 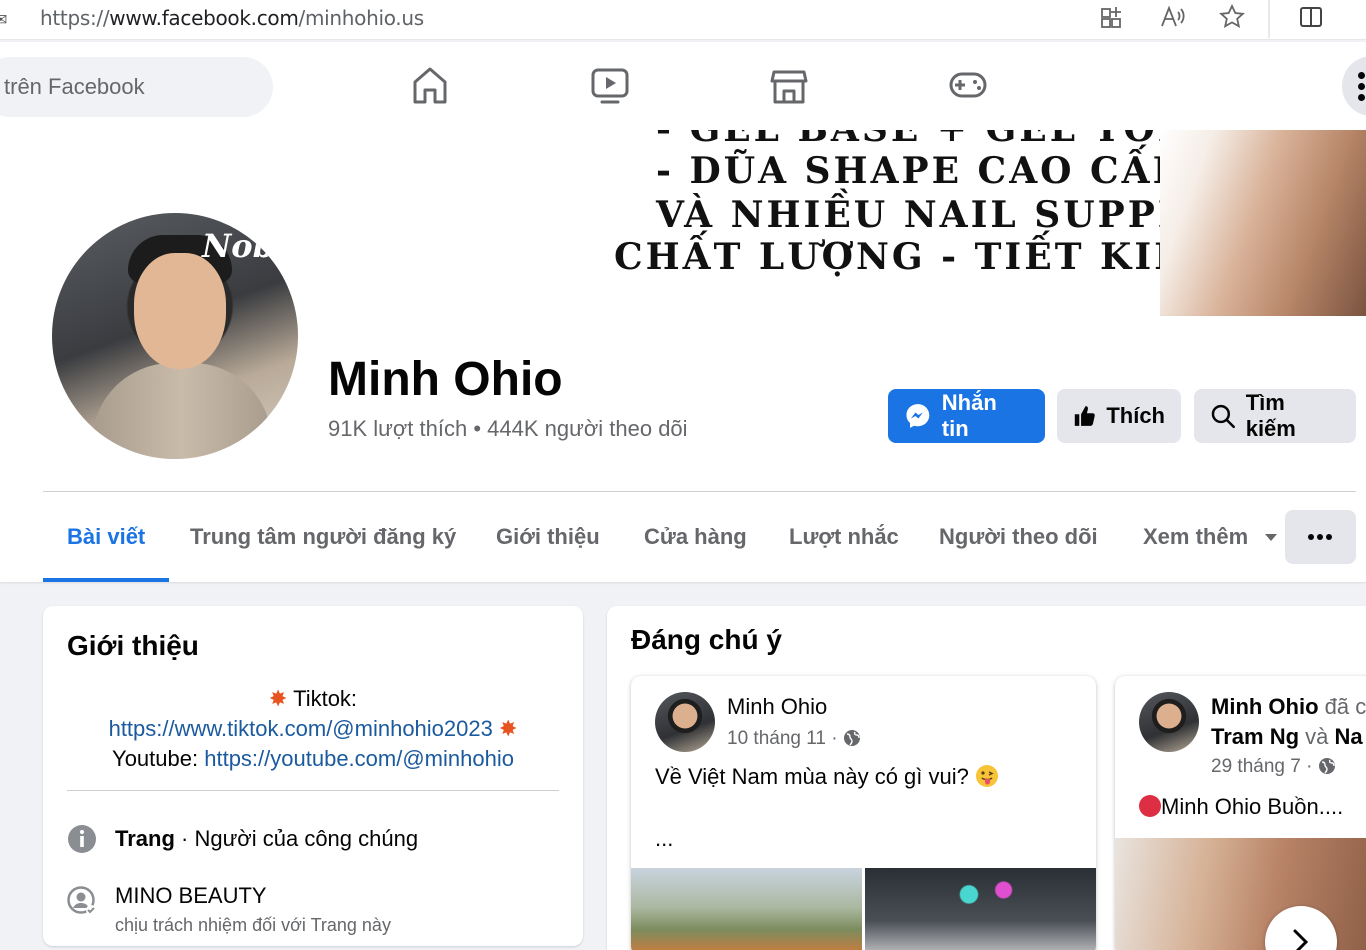 I want to click on intro-title: Giới thiệu, so click(x=133, y=645).